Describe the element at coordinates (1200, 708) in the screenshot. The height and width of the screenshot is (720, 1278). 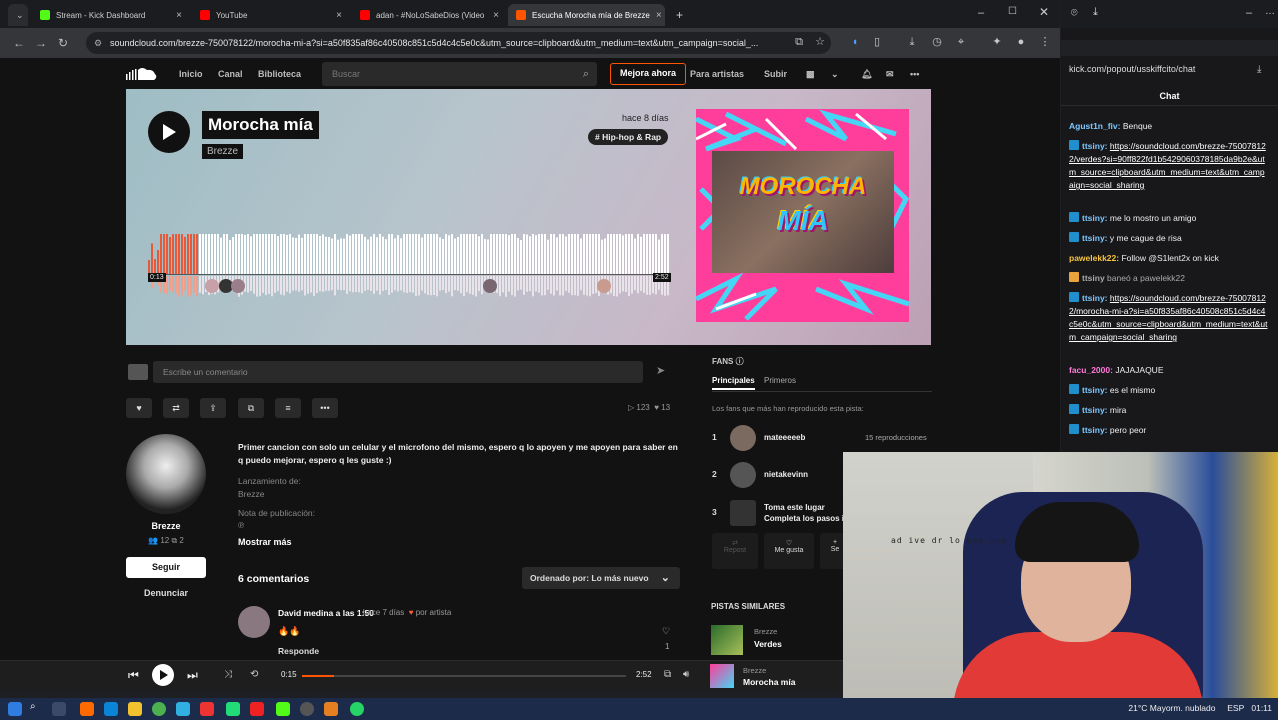
I see `system-tray: 21°C Mayorm. nublado ESP 01:11` at that location.